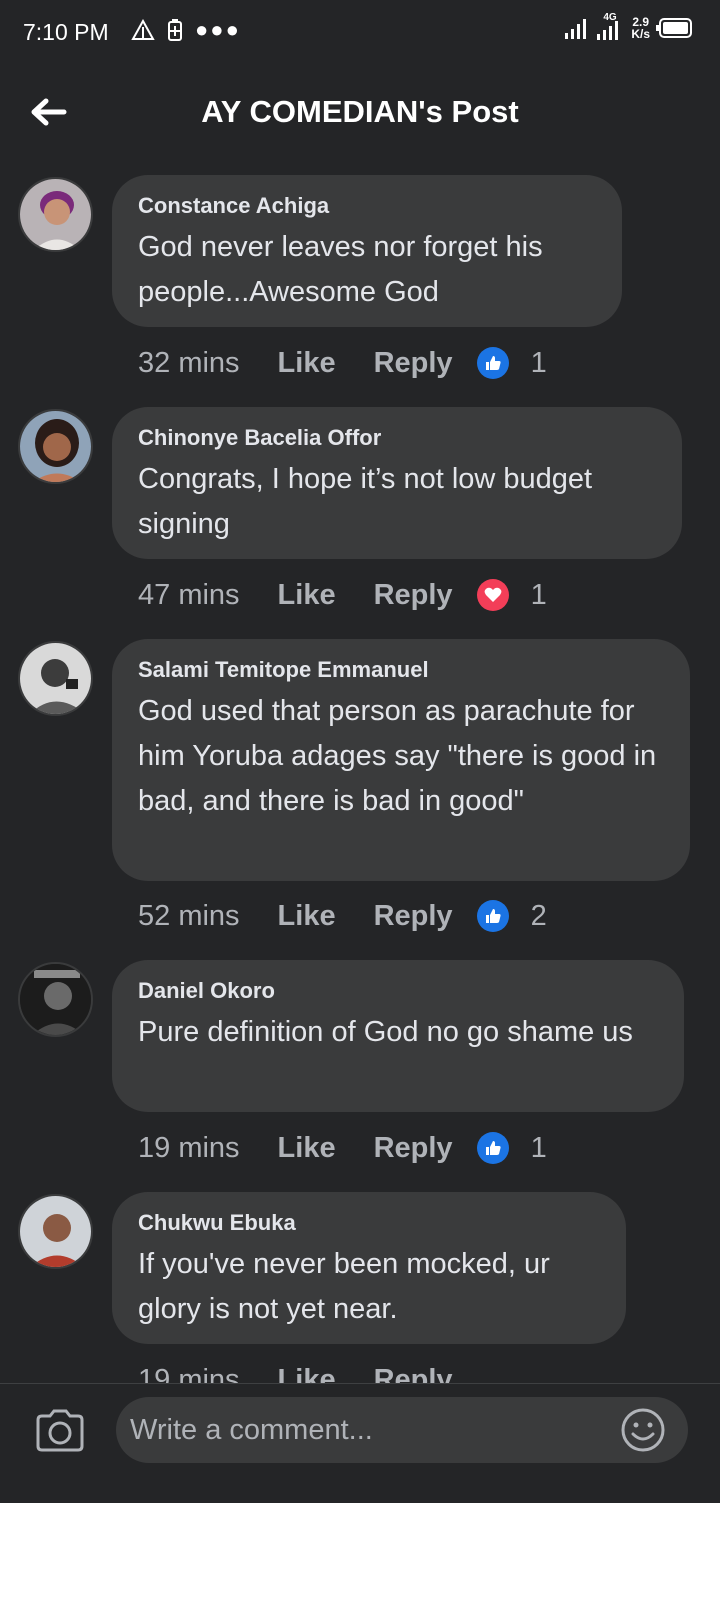 The height and width of the screenshot is (1600, 720). I want to click on comment-actions: 47 mins Like Reply 1, so click(342, 595).